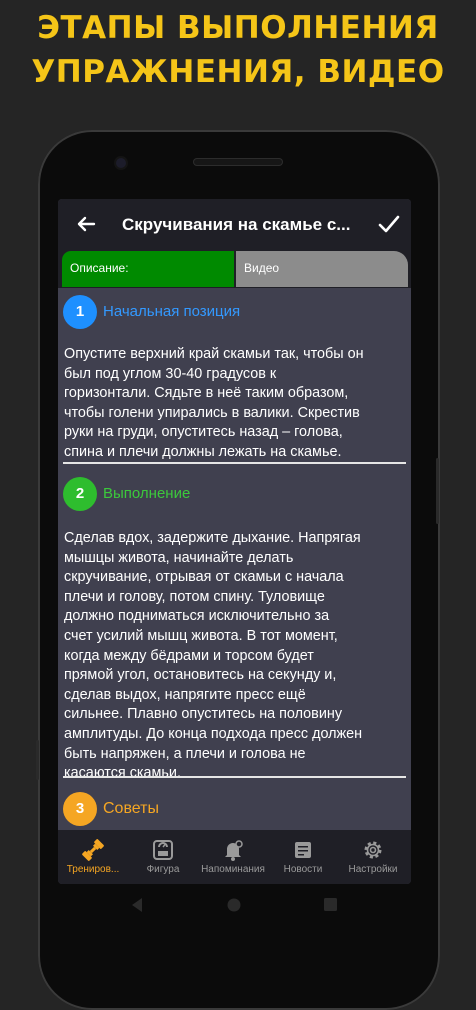 The image size is (476, 1010). What do you see at coordinates (212, 538) in the screenshot?
I see `text-line: Сделав вдох, задержите дыхание. Напрягая` at bounding box center [212, 538].